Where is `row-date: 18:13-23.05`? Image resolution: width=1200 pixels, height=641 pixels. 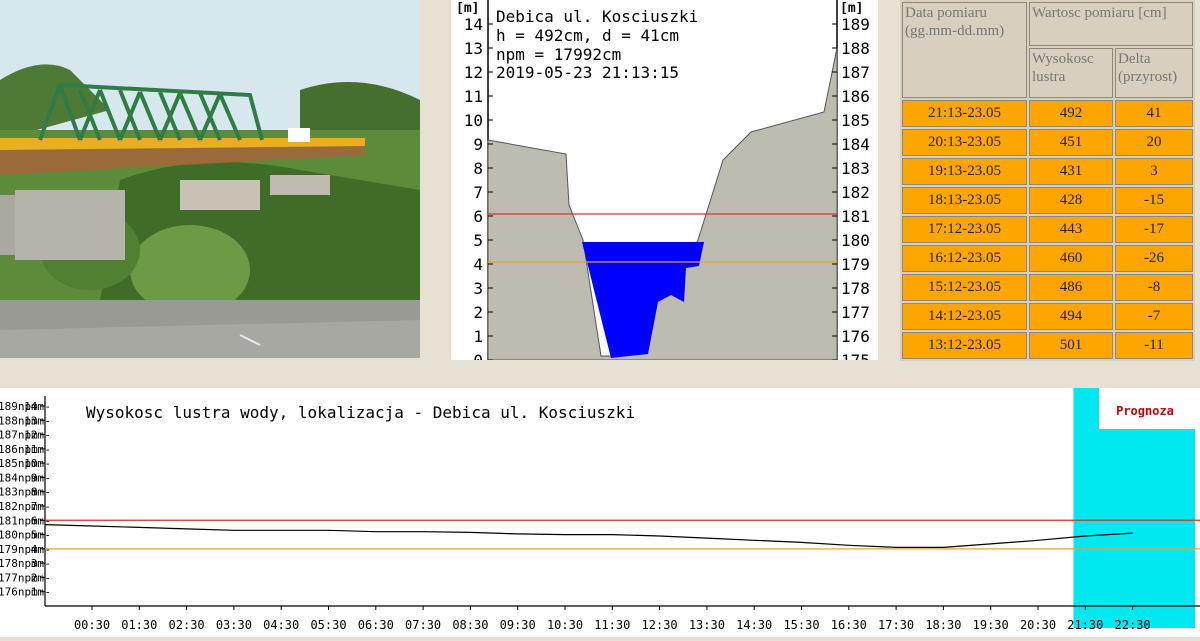 row-date: 18:13-23.05 is located at coordinates (964, 200).